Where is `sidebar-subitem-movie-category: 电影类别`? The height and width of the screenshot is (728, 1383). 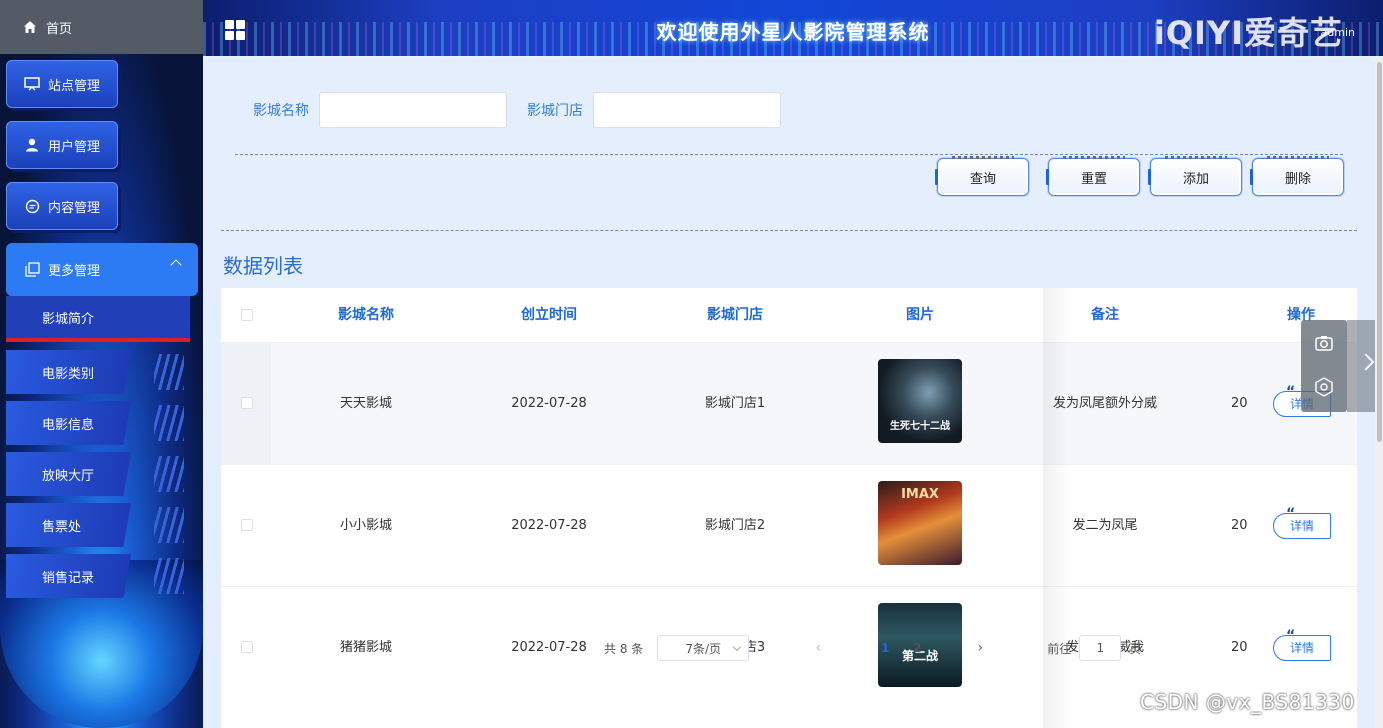
sidebar-subitem-movie-category: 电影类别 is located at coordinates (98, 372).